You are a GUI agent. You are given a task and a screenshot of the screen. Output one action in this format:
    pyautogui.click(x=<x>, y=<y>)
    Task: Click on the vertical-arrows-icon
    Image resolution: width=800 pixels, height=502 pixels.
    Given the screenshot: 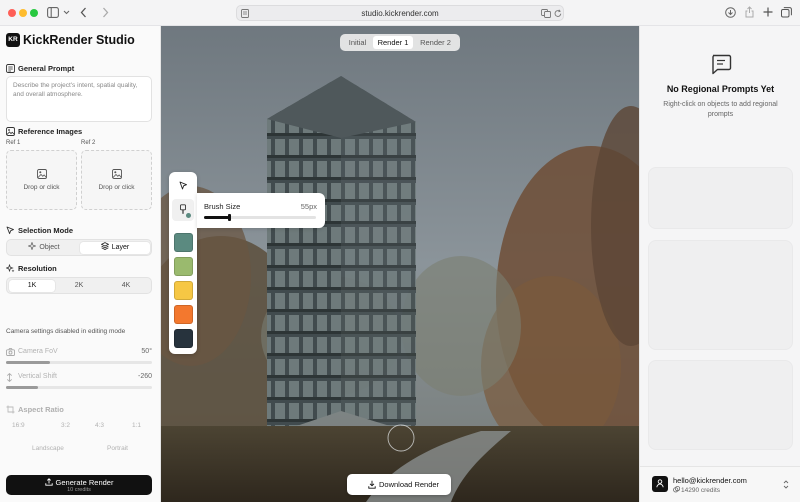 What is the action you would take?
    pyautogui.click(x=9, y=377)
    